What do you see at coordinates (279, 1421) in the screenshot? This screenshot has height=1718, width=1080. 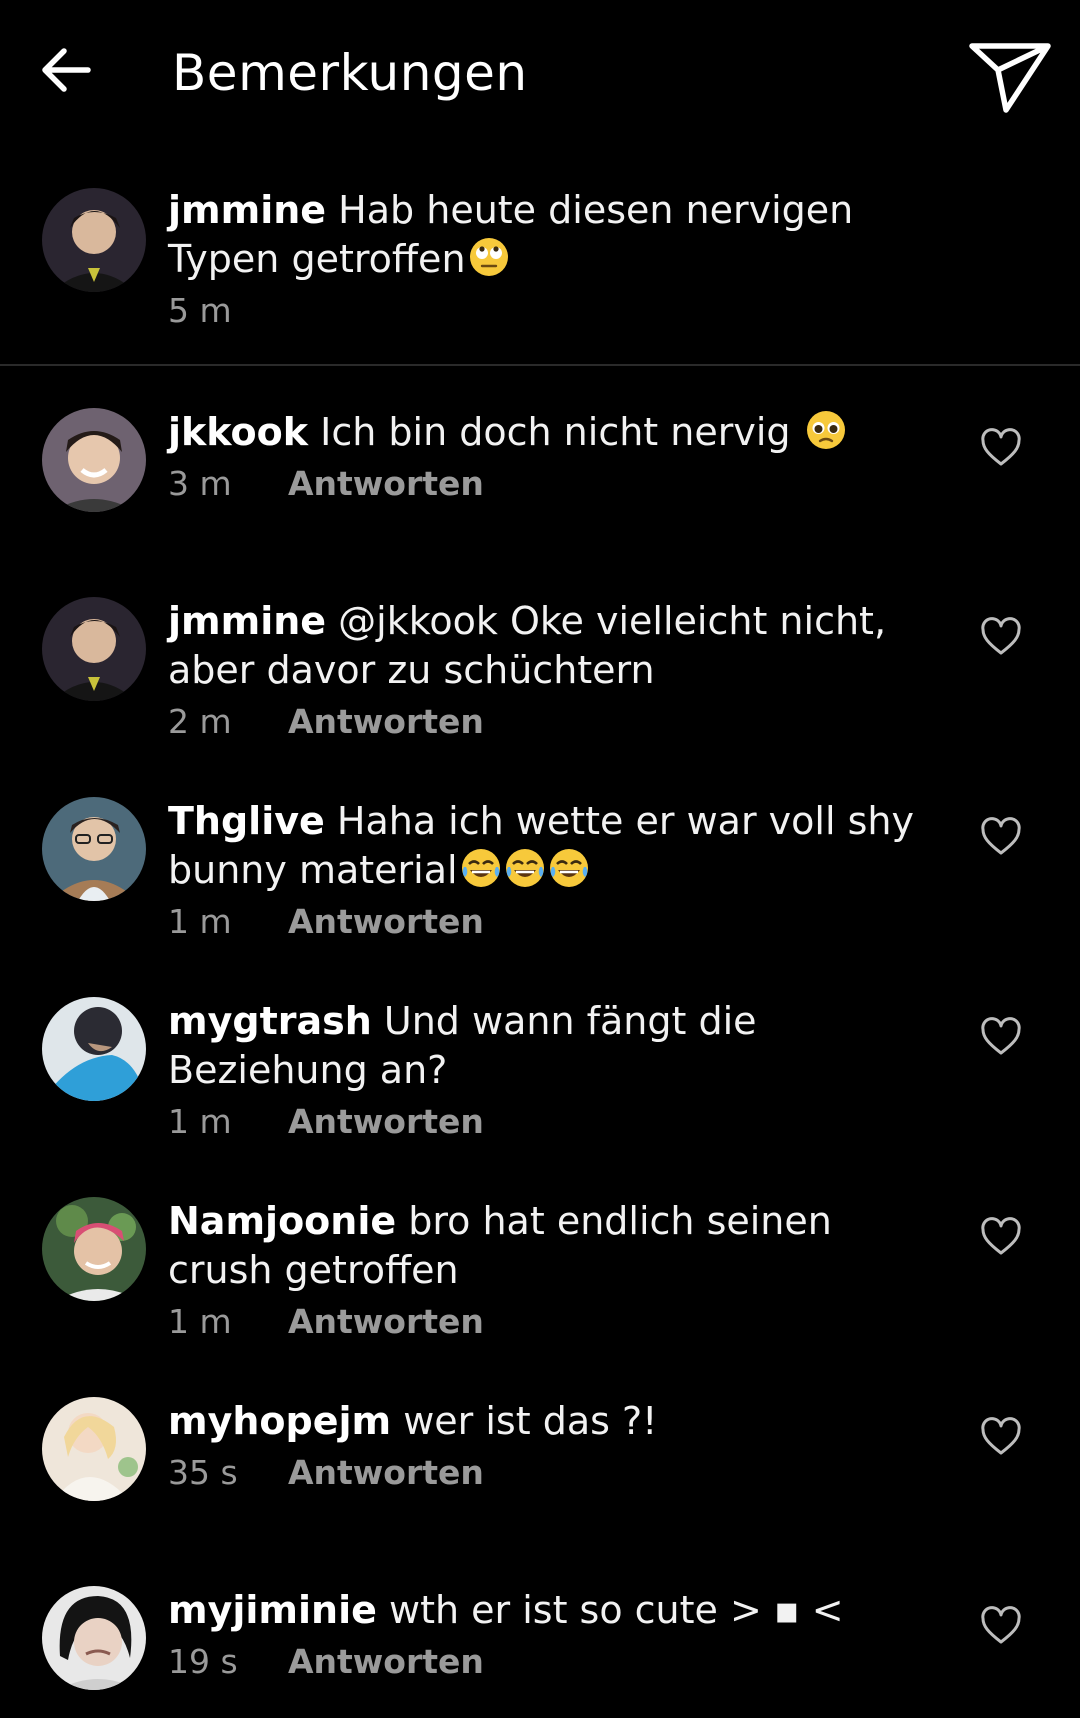 I see `username: myhopejm` at bounding box center [279, 1421].